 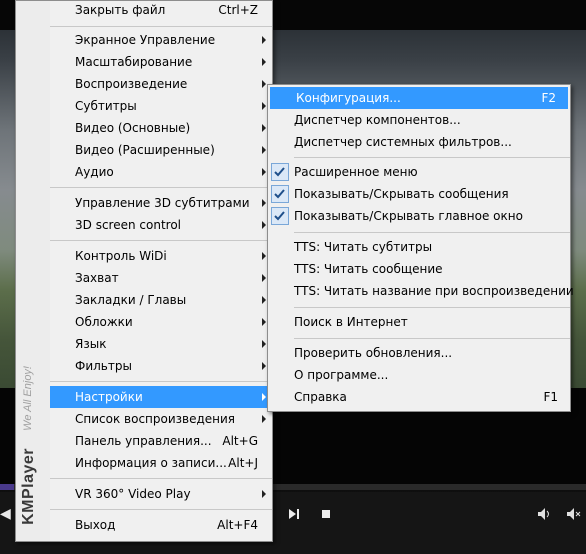 What do you see at coordinates (161, 525) in the screenshot?
I see `menu-item-exit: Выход Alt+F4` at bounding box center [161, 525].